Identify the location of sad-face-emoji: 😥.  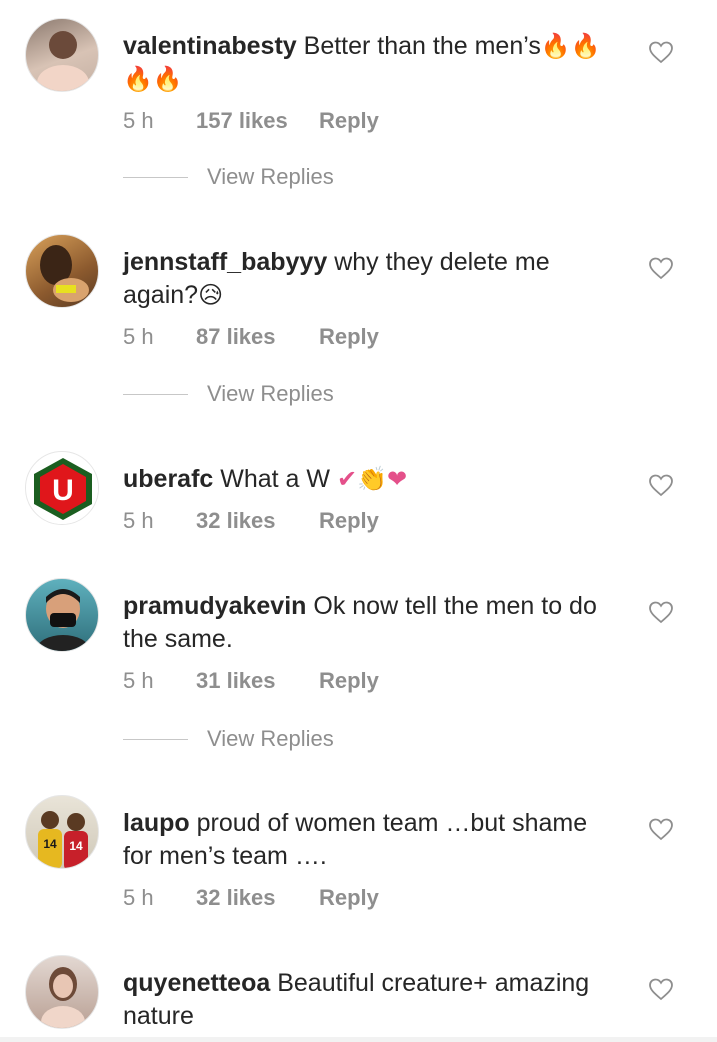
(211, 295).